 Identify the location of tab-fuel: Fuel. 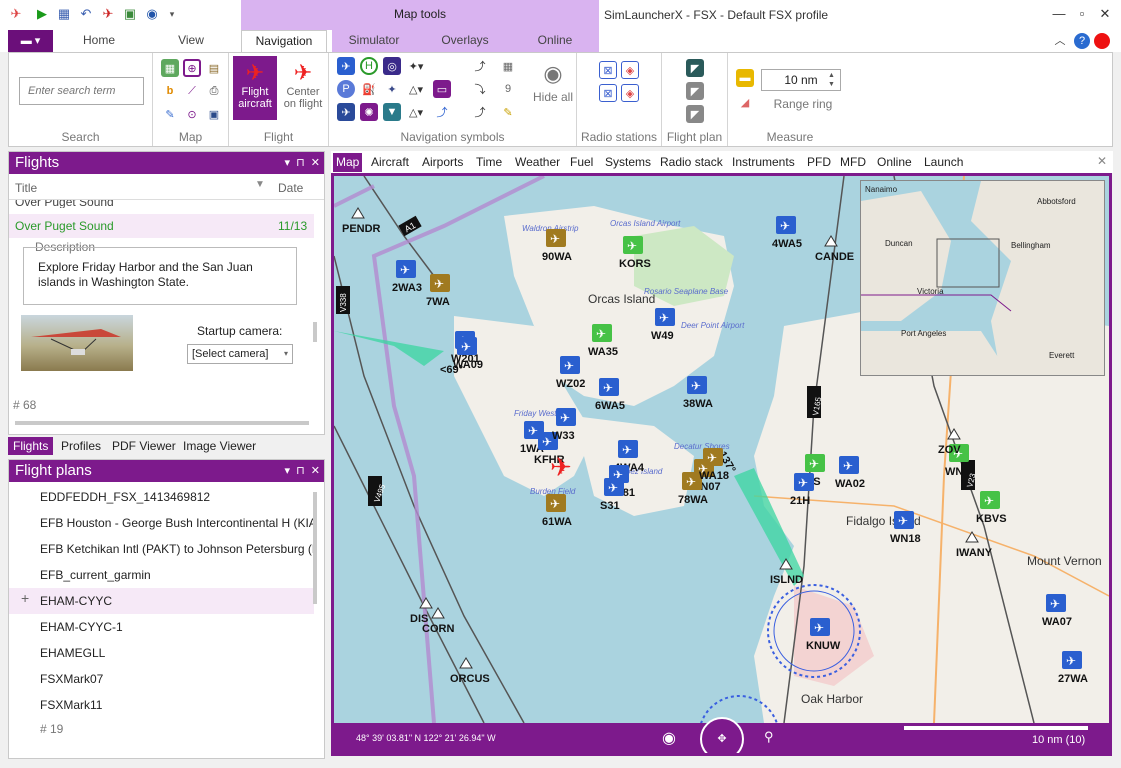
(581, 162).